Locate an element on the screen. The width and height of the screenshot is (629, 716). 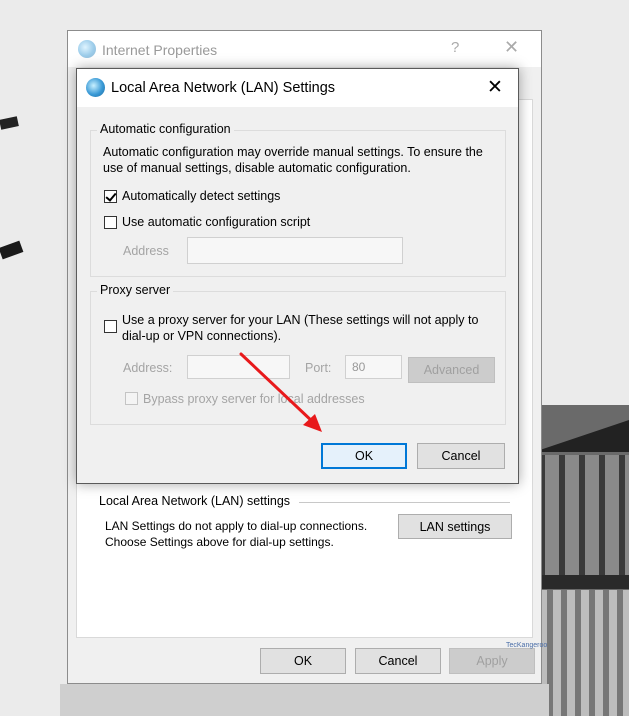
annotation-arrow-icon is located at coordinates (280, 392).